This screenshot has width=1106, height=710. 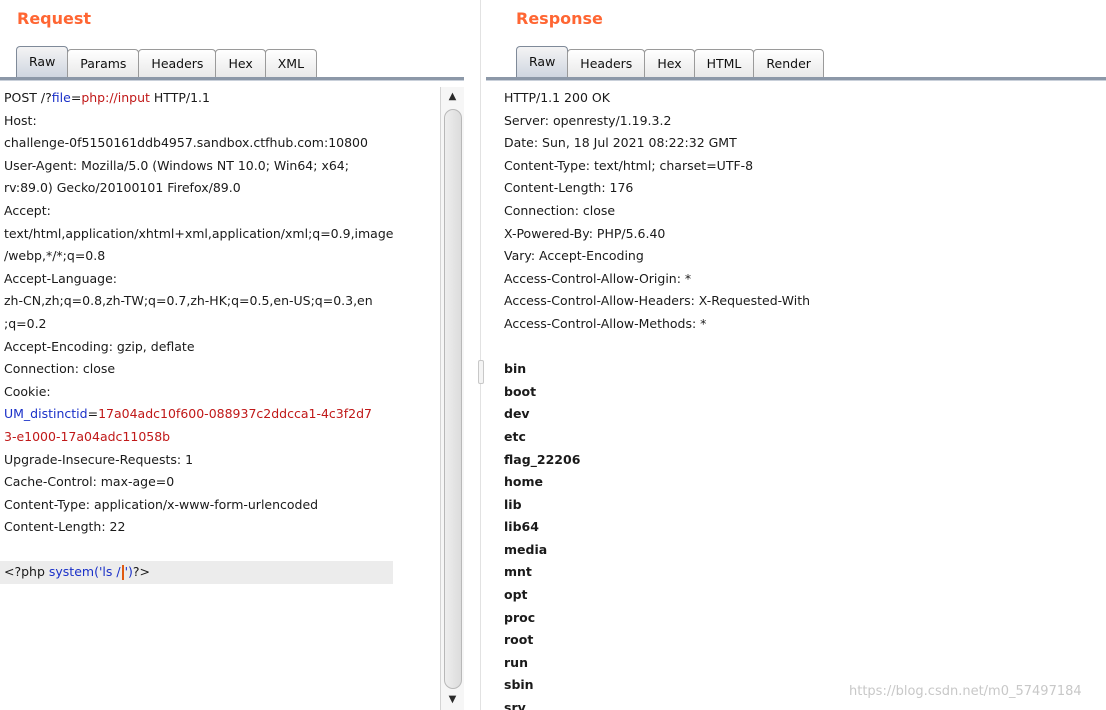 What do you see at coordinates (559, 18) in the screenshot?
I see `response-title: Response` at bounding box center [559, 18].